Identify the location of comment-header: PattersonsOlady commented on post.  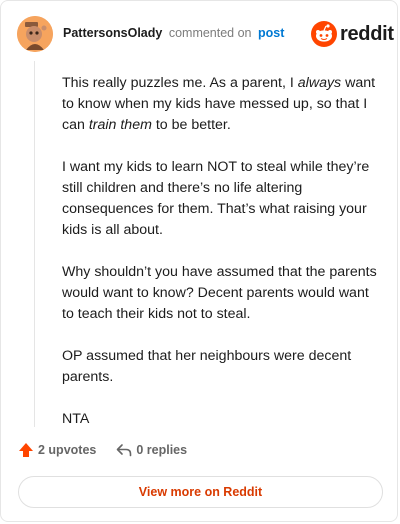
(173, 33).